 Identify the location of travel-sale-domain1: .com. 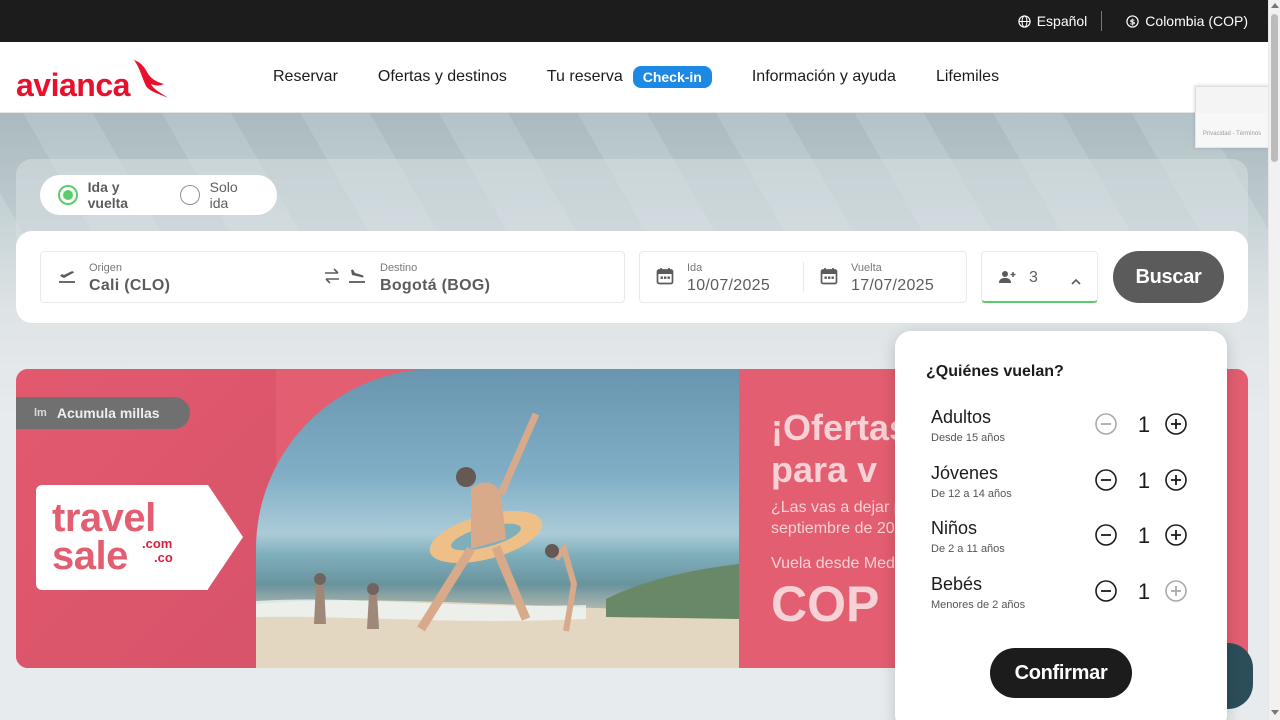
(157, 543).